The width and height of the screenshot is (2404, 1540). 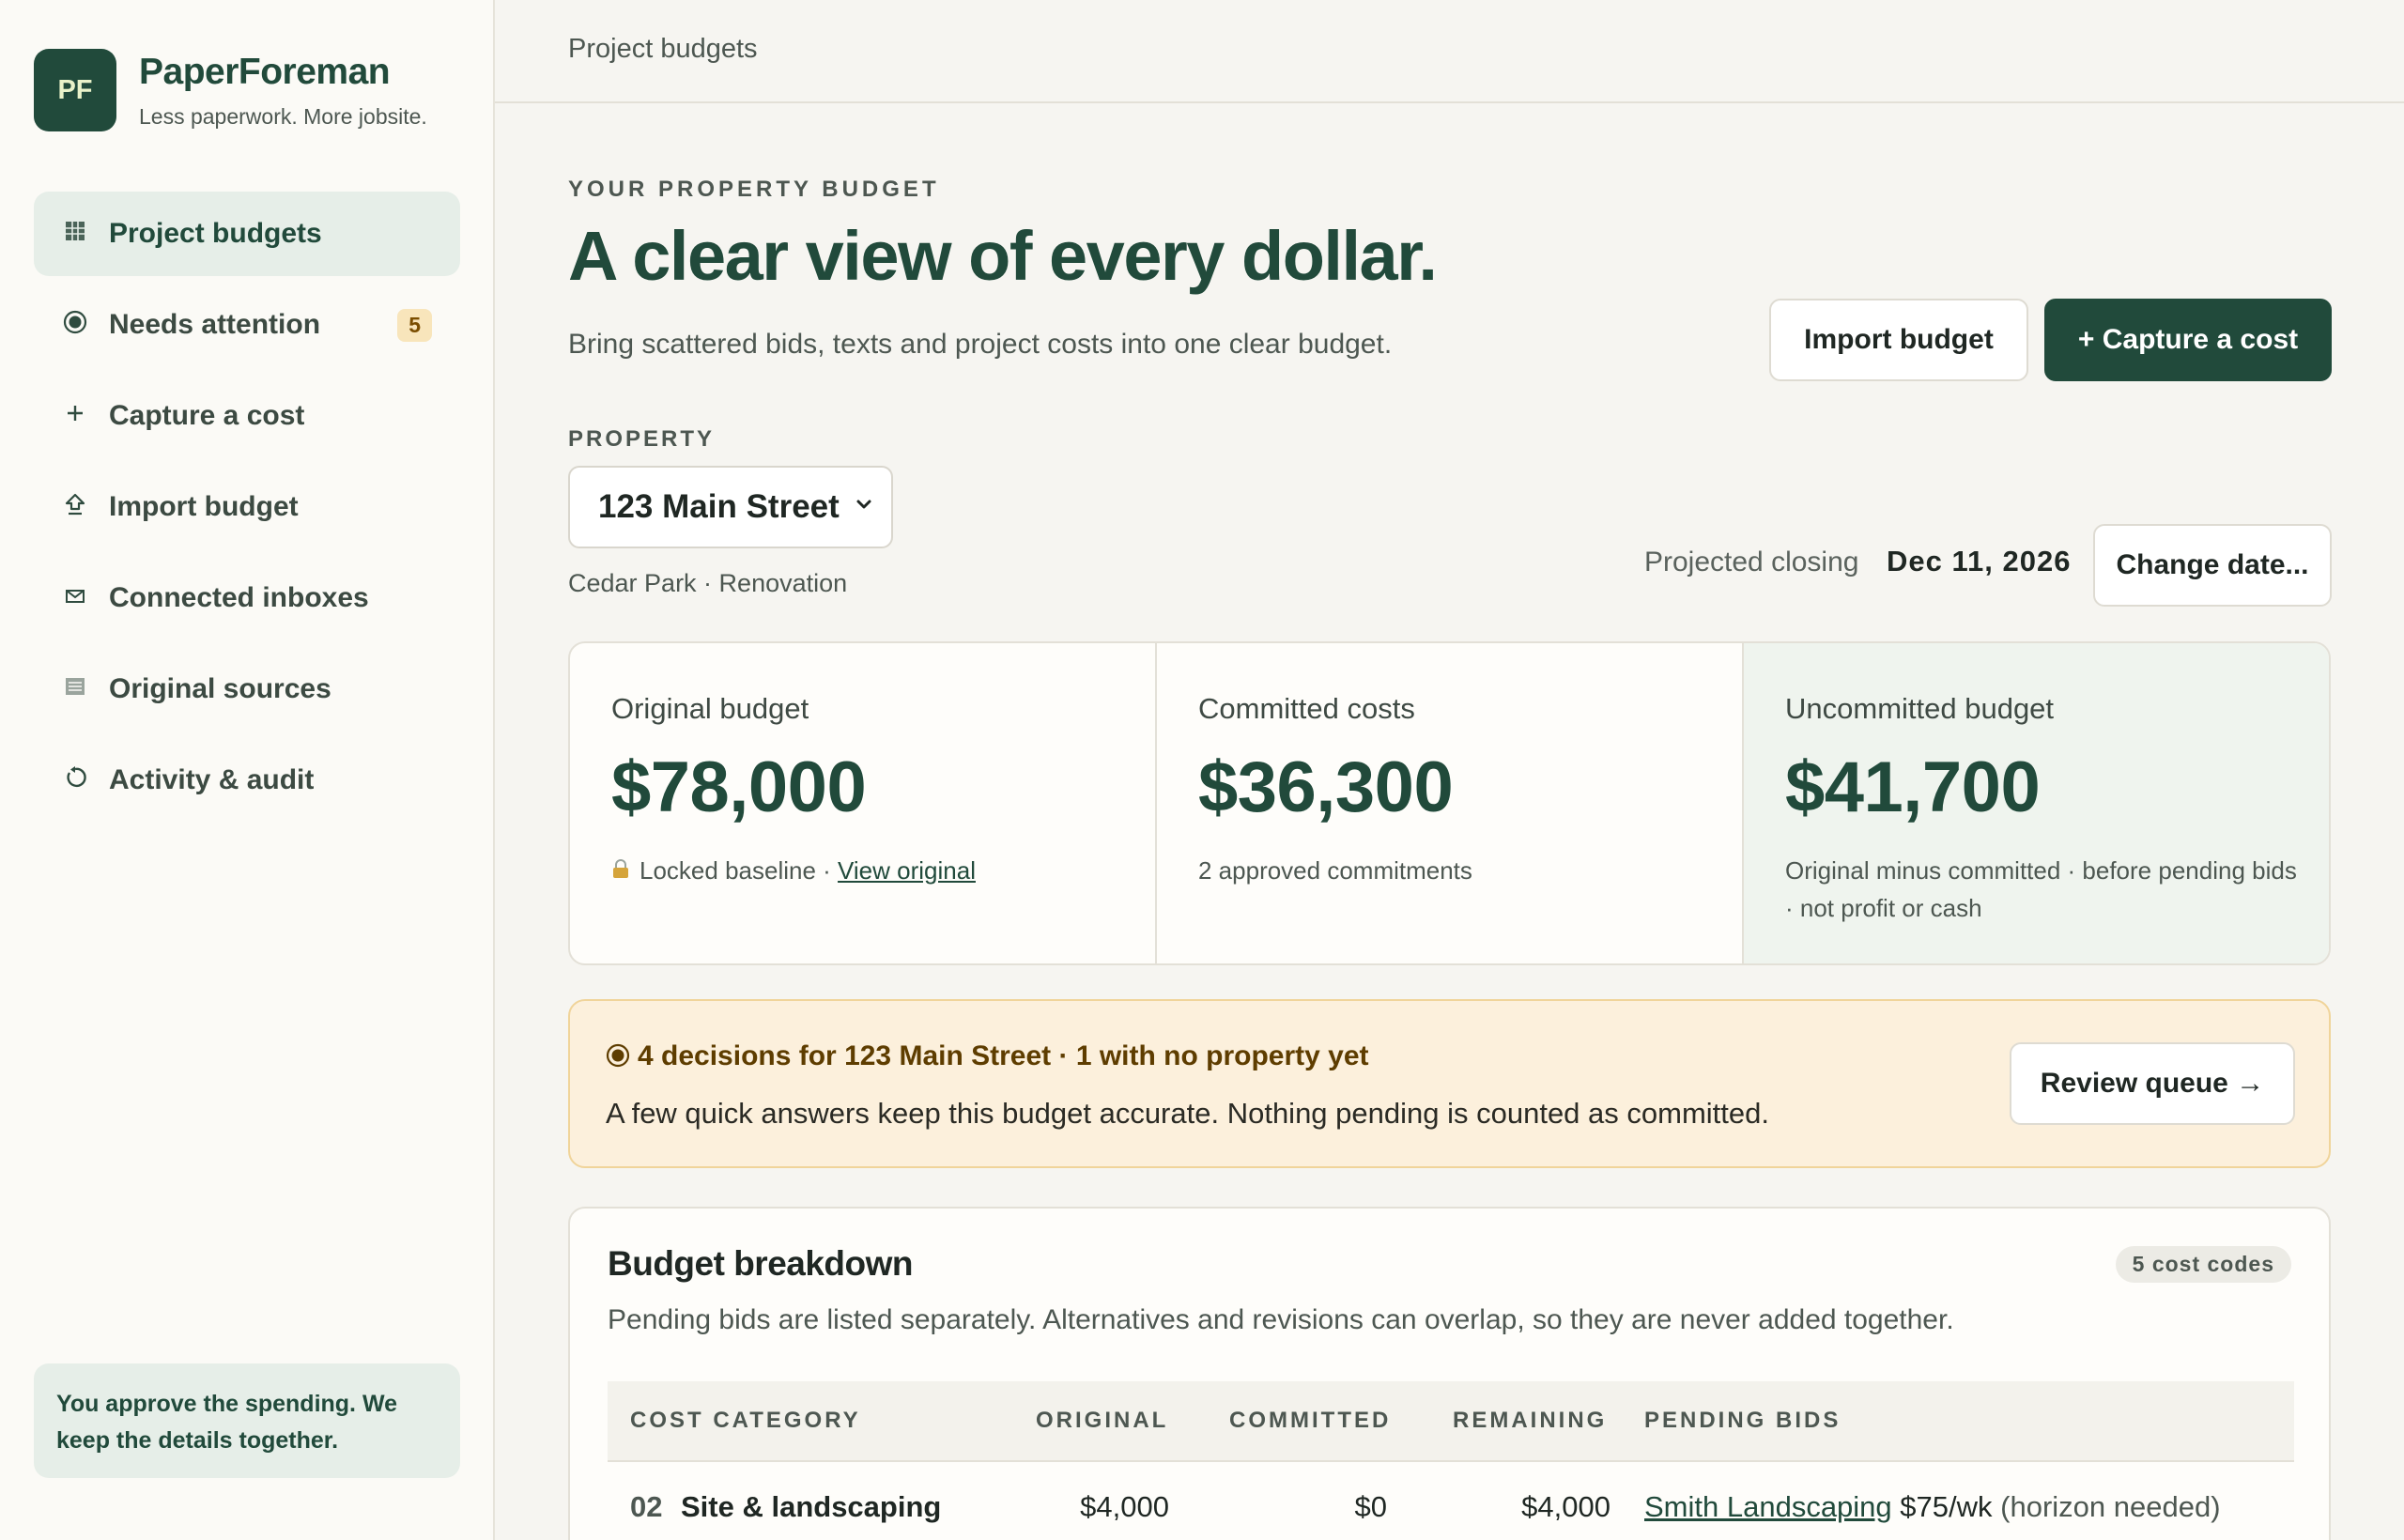 What do you see at coordinates (1751, 562) in the screenshot?
I see `projected-closing-label: Projected closing` at bounding box center [1751, 562].